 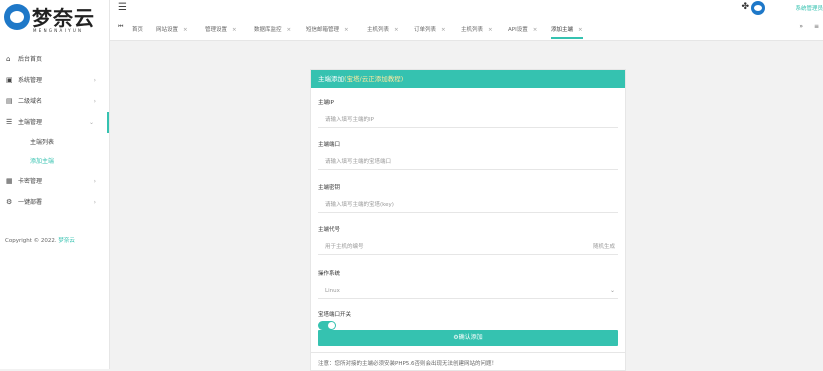 I want to click on sidebar-item-deploy: ⚙ 一键部署 ›, so click(x=54, y=202).